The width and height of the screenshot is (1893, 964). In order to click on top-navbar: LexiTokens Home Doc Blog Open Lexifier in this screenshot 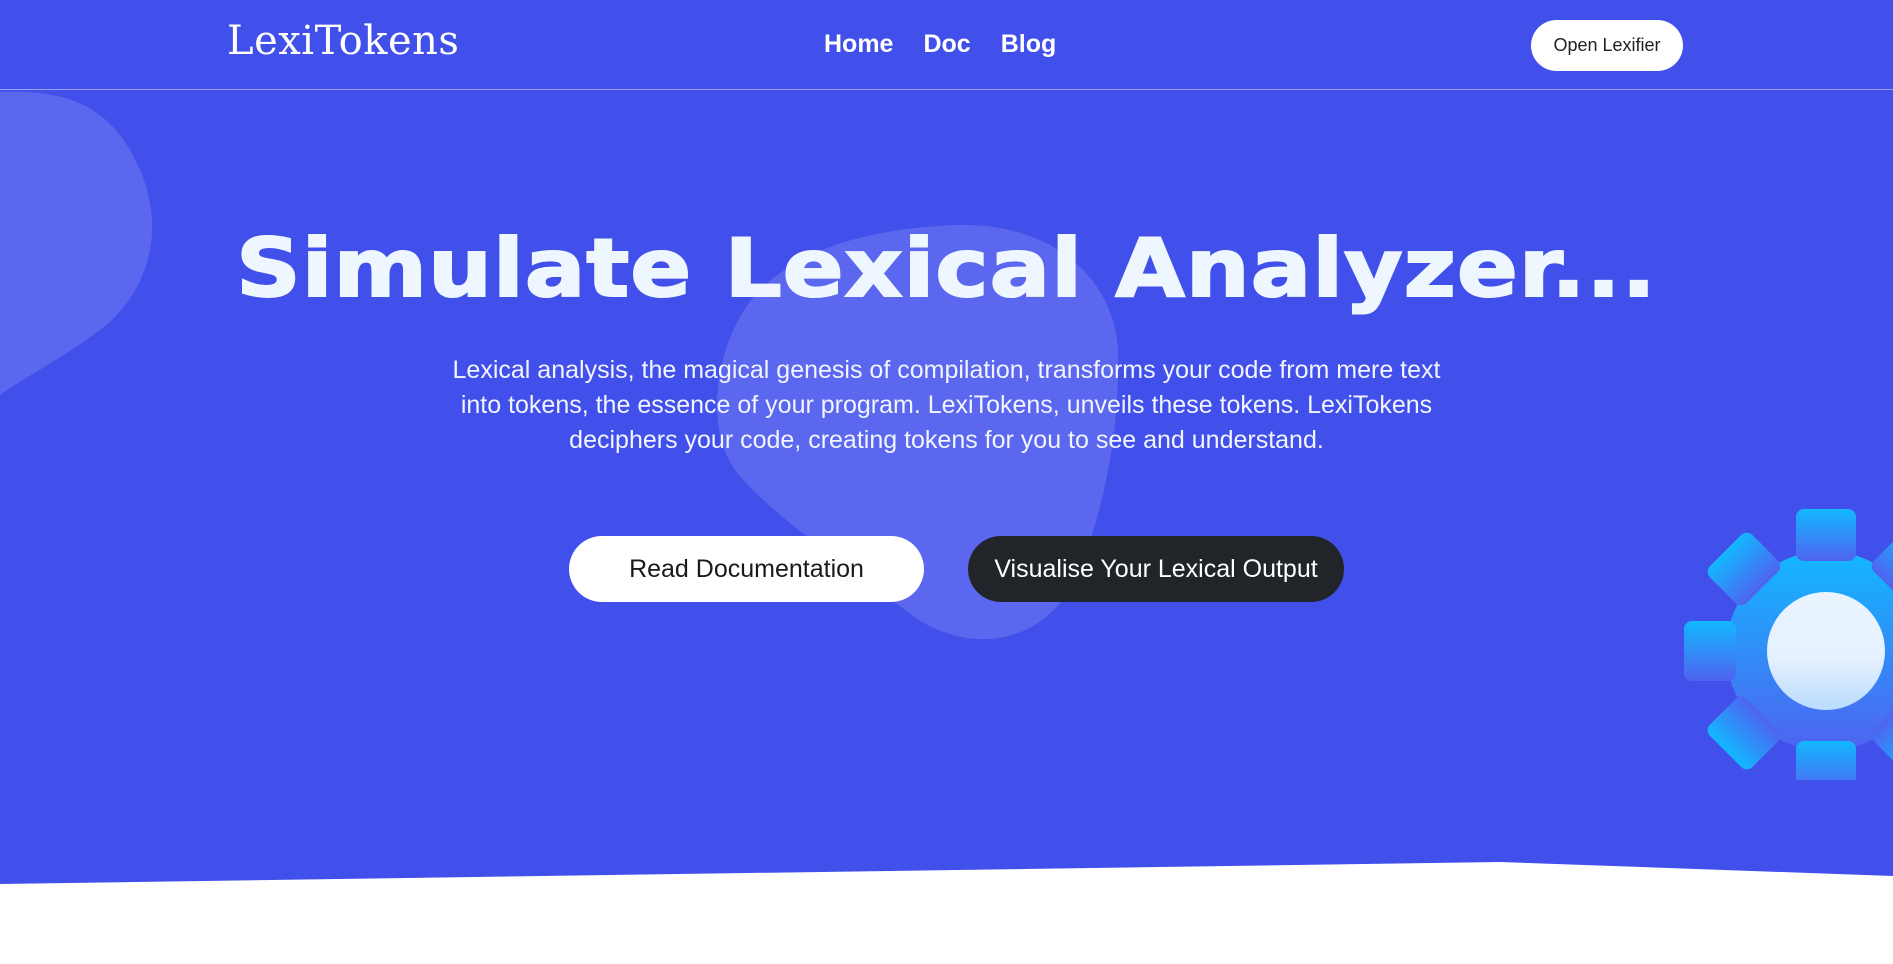, I will do `click(946, 45)`.